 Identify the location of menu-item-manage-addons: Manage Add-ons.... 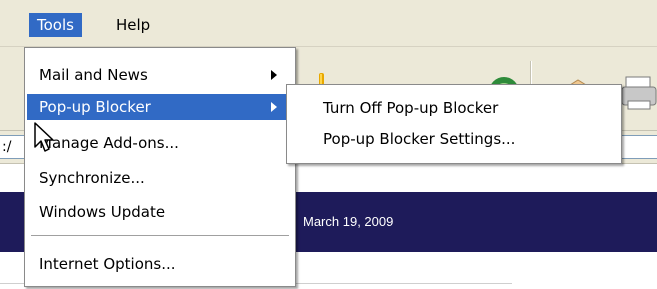
(160, 143).